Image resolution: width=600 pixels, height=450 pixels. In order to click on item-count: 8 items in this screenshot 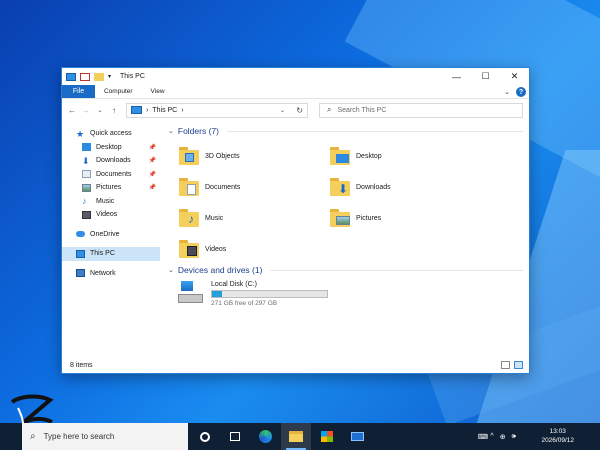, I will do `click(81, 365)`.